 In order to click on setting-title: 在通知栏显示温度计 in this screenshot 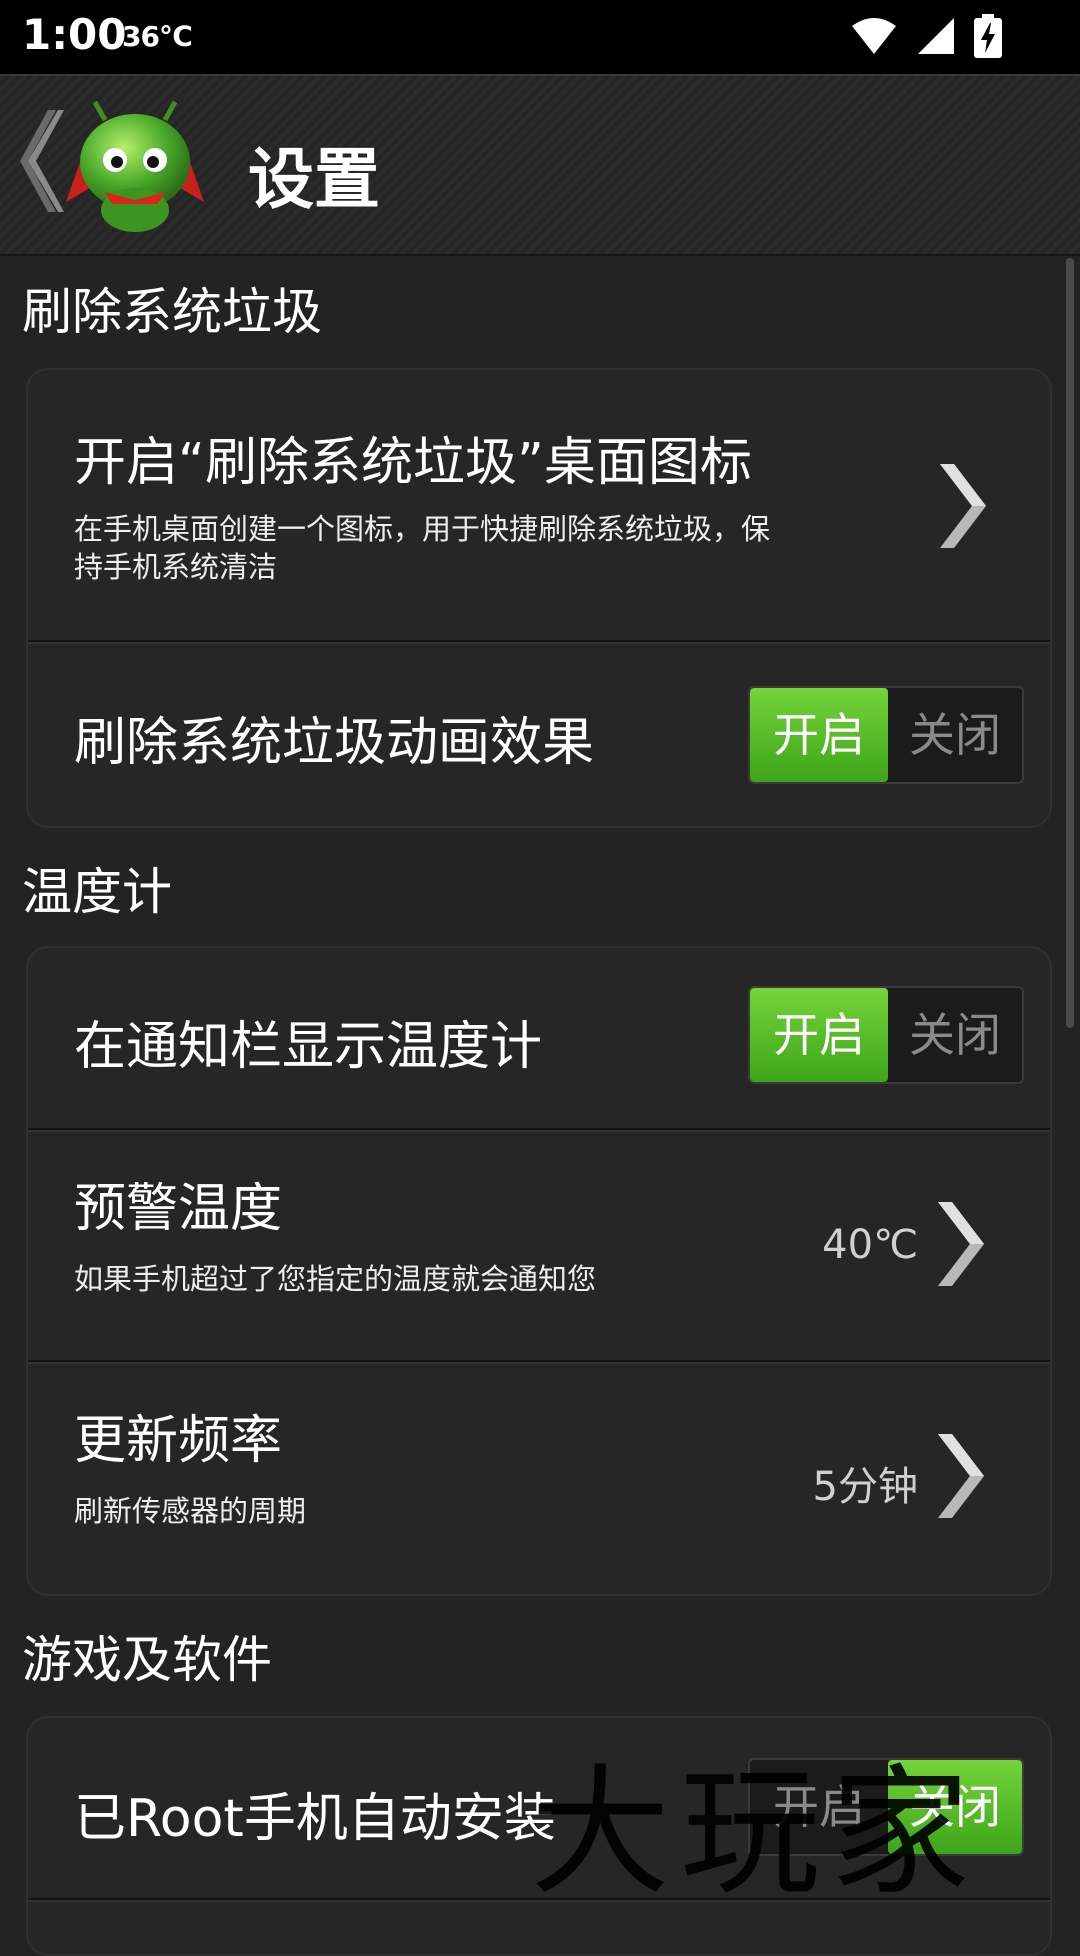, I will do `click(308, 1047)`.